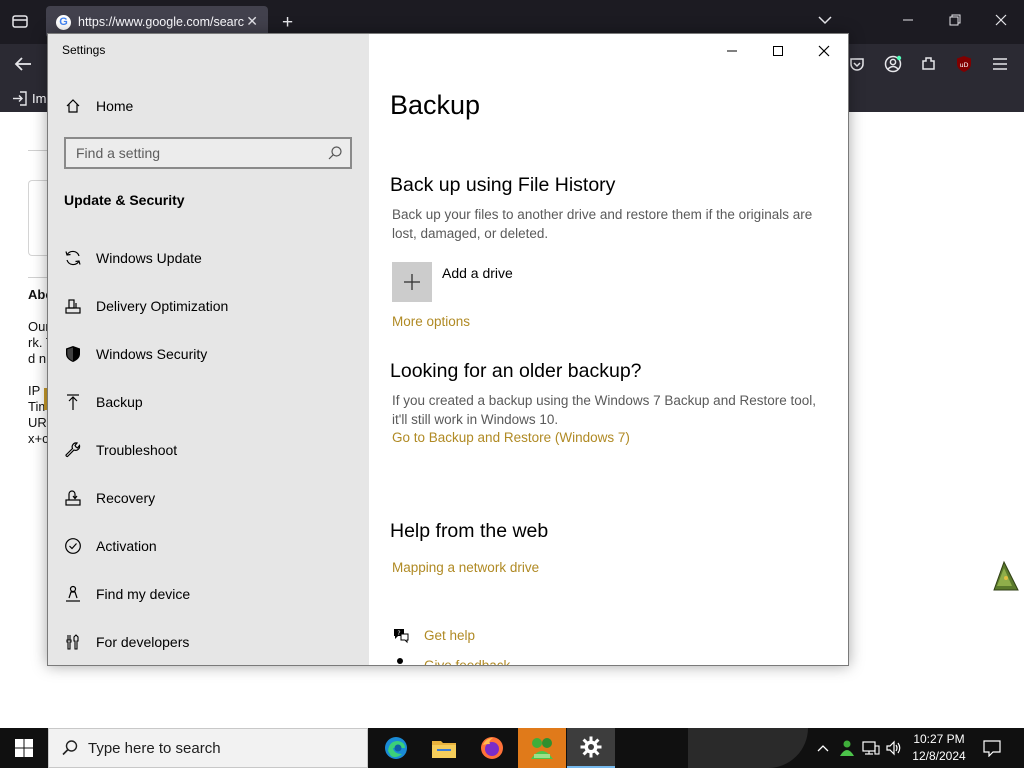 The width and height of the screenshot is (1024, 768). I want to click on window-close-button, so click(824, 51).